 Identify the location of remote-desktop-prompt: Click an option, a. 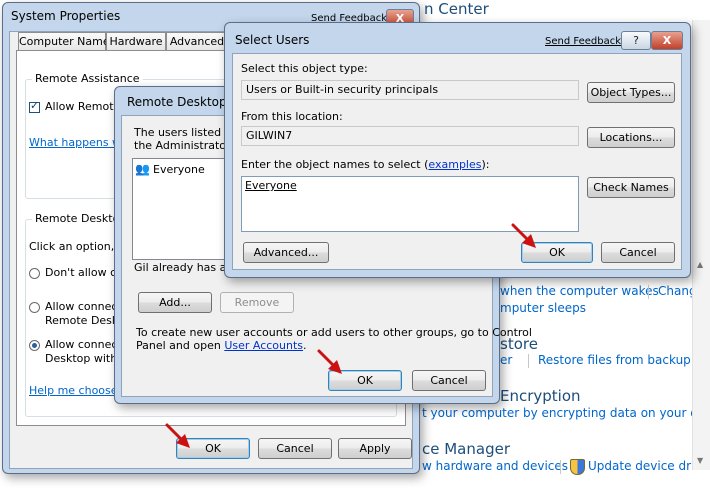
(77, 246).